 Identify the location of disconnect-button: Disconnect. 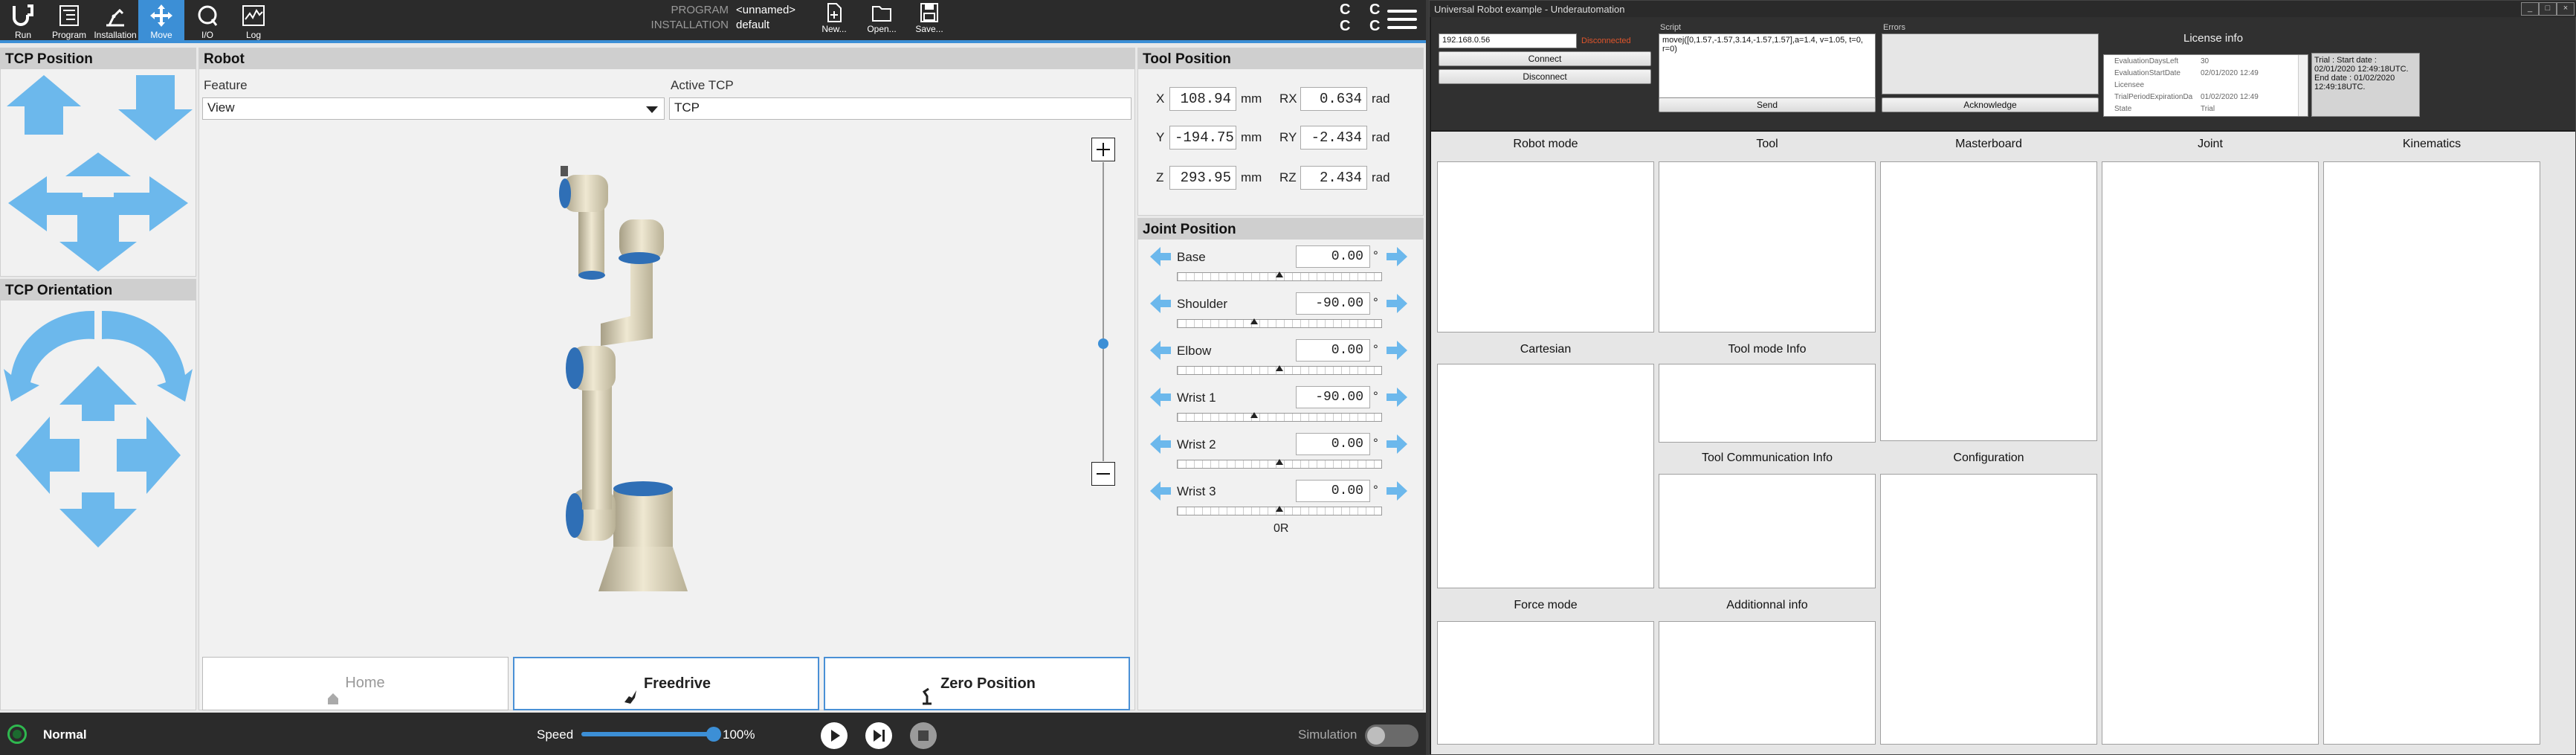
(1545, 76).